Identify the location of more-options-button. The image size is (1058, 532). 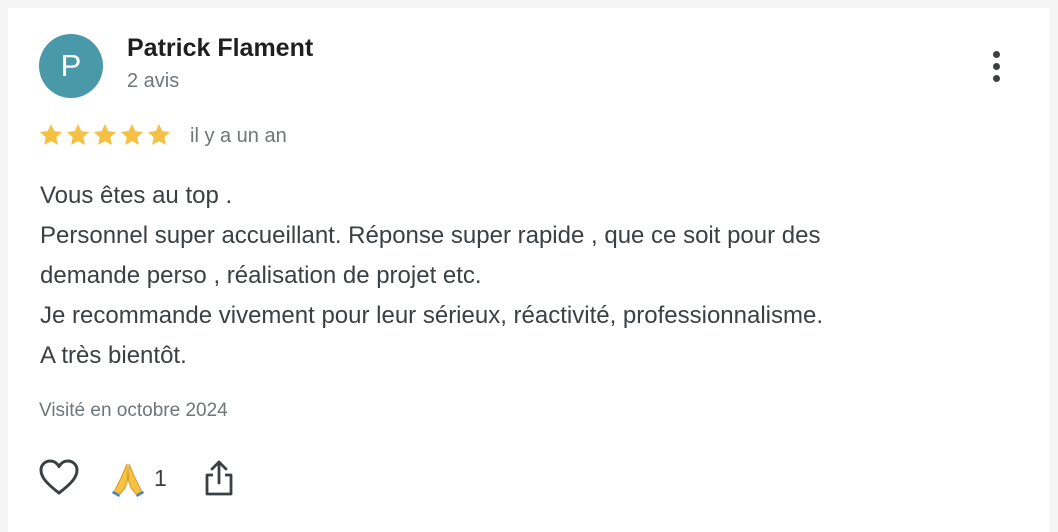
(996, 66).